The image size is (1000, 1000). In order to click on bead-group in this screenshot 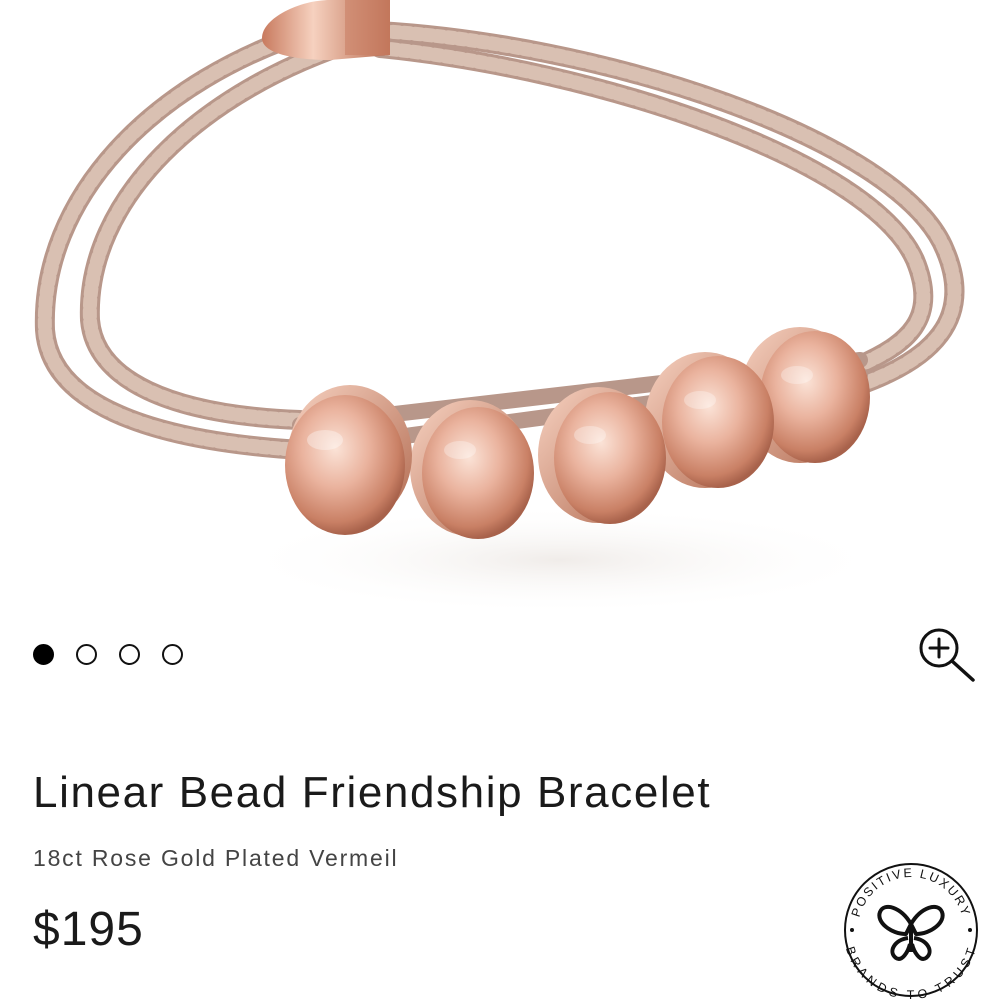, I will do `click(577, 433)`.